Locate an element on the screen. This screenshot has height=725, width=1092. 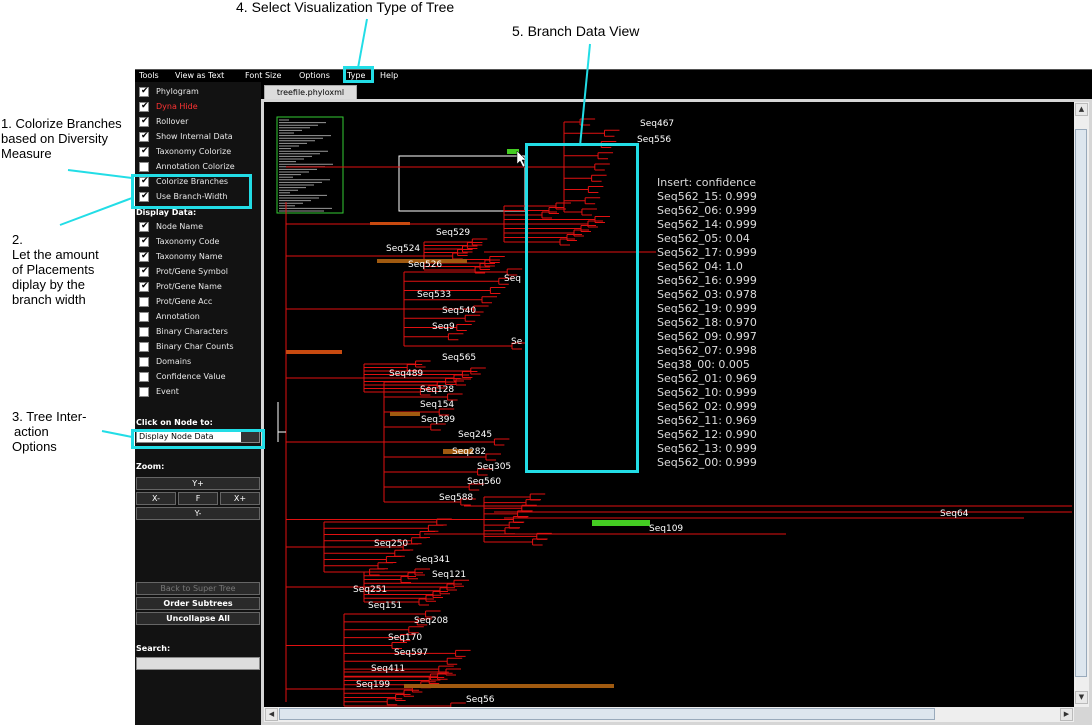
branch-data-line: Seq562_19: 0.999 is located at coordinates (707, 308).